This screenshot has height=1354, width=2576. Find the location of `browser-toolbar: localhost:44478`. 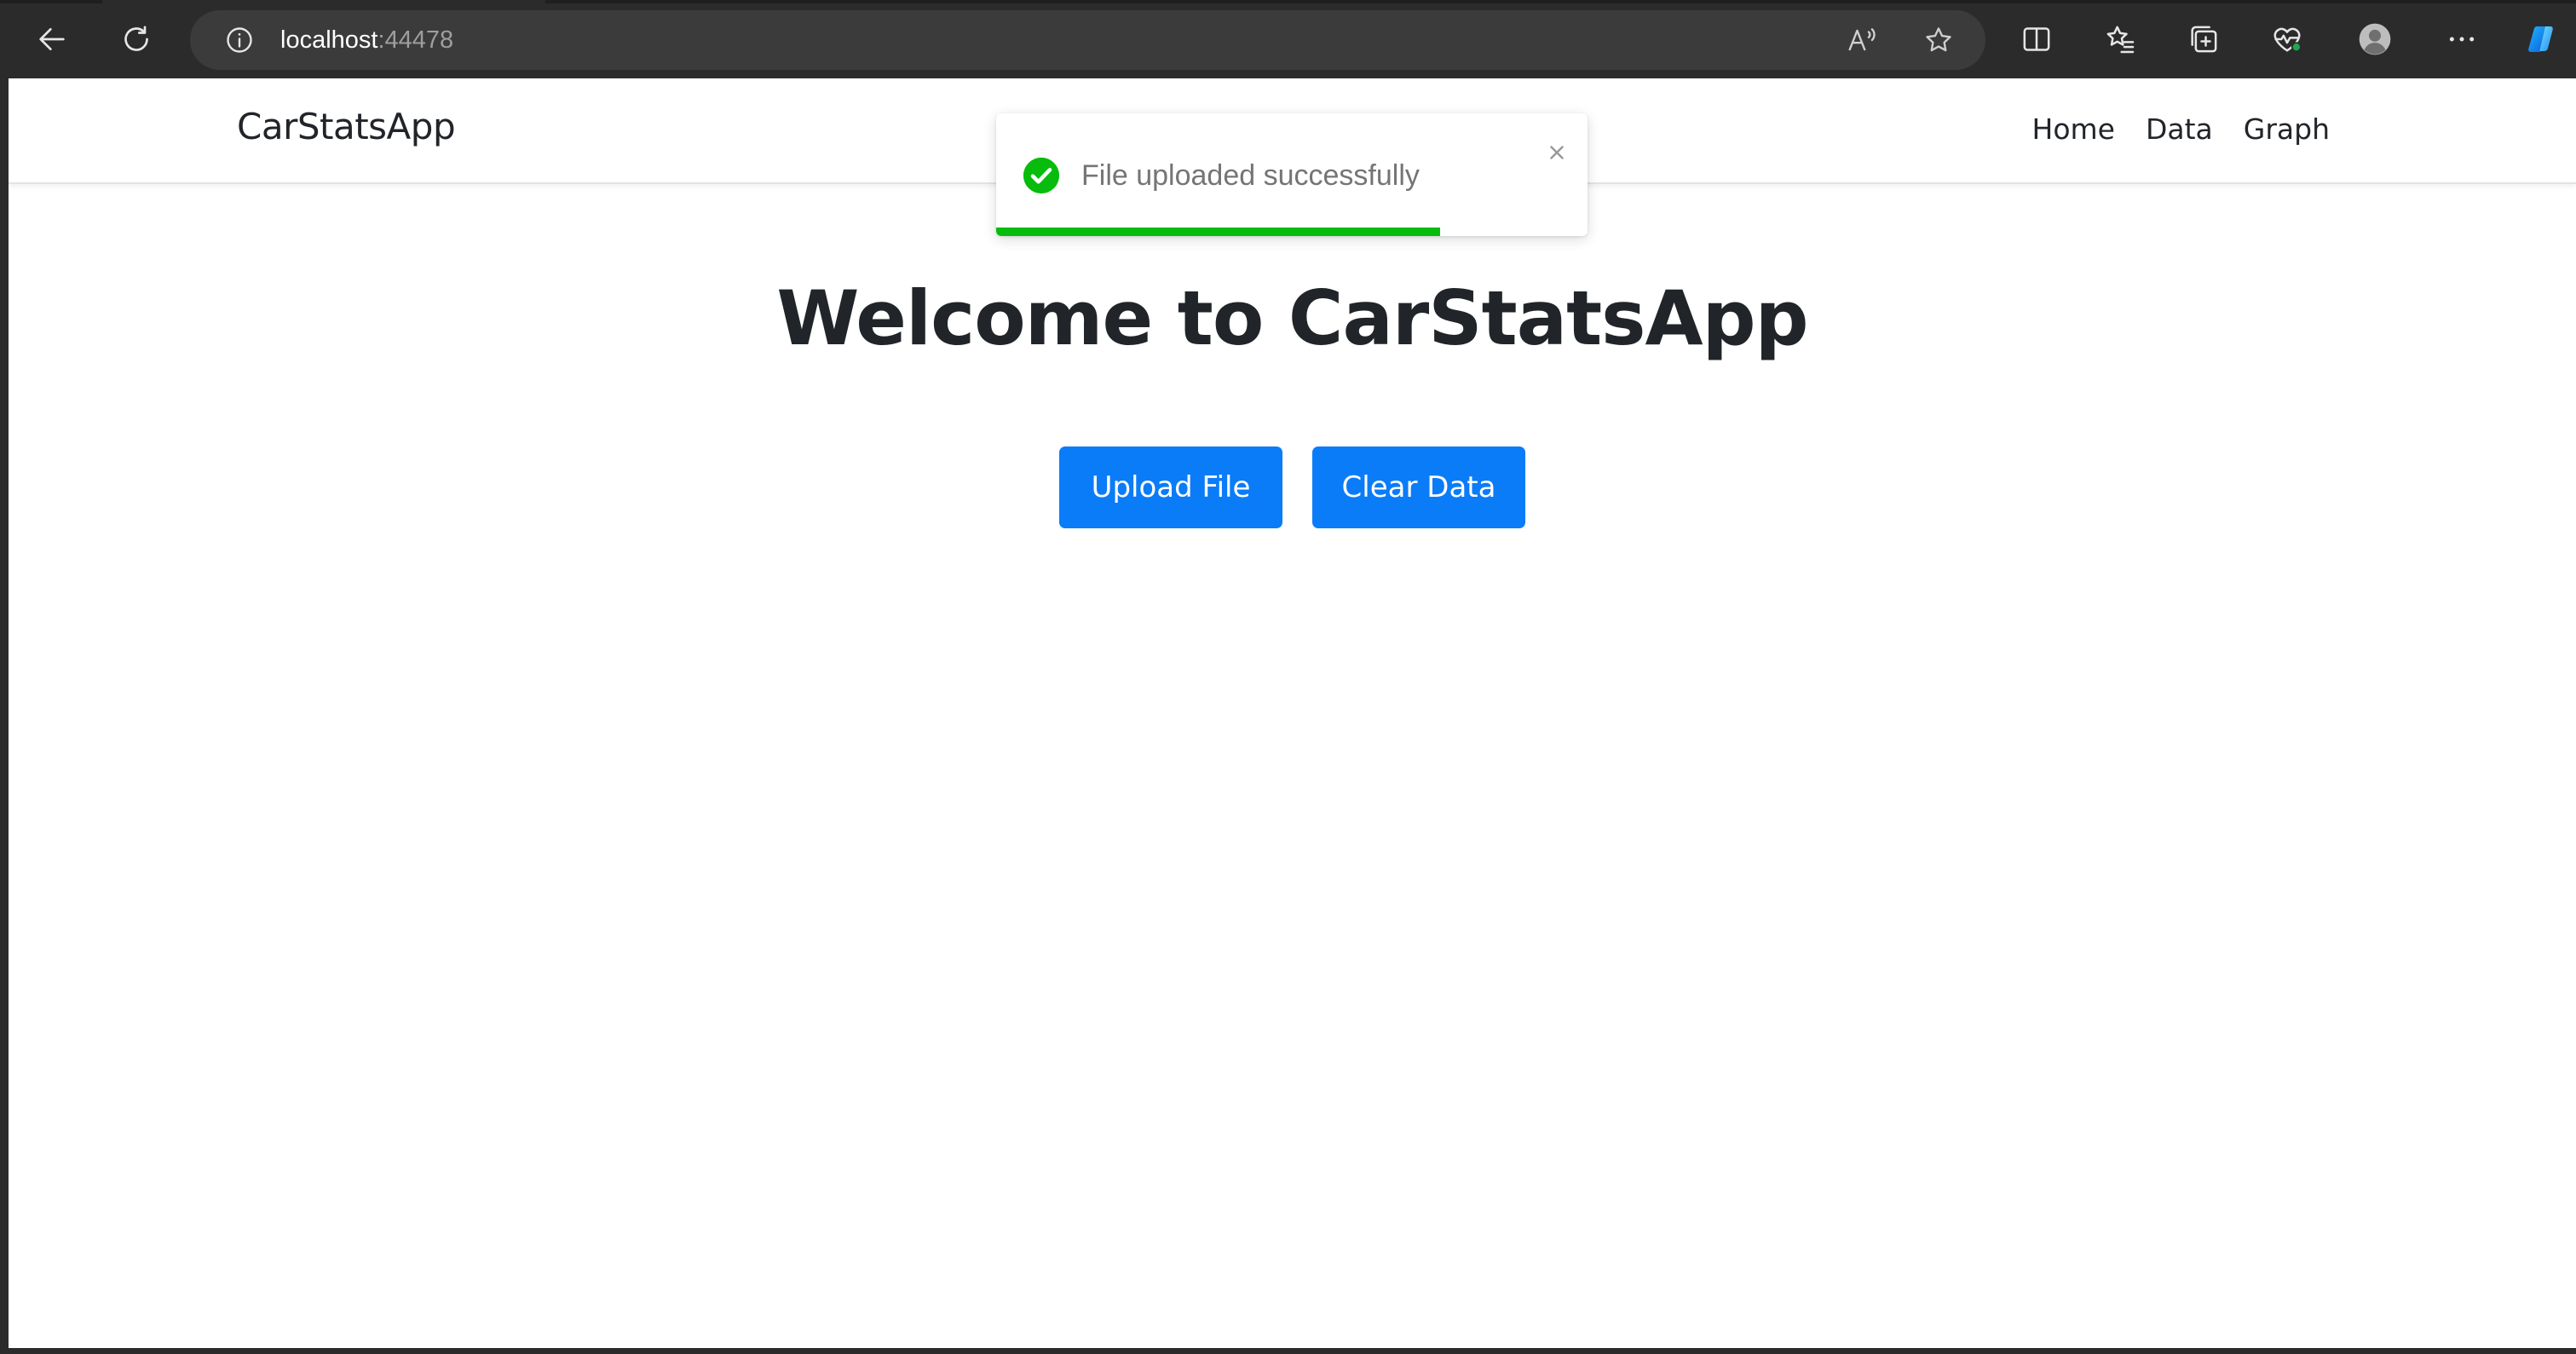

browser-toolbar: localhost:44478 is located at coordinates (1288, 39).